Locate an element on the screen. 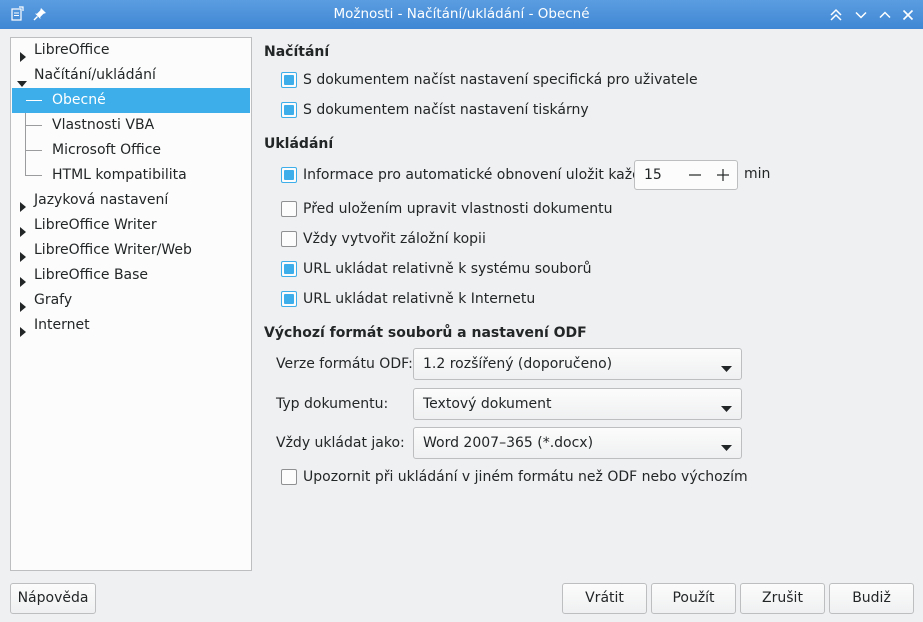 The width and height of the screenshot is (923, 622). tree-item-label: Obecné is located at coordinates (79, 100).